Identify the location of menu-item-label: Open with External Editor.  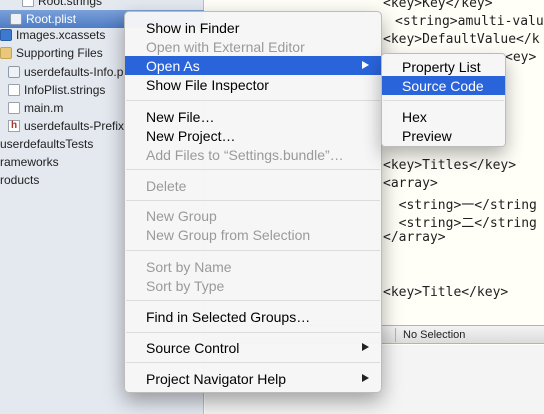
(225, 46).